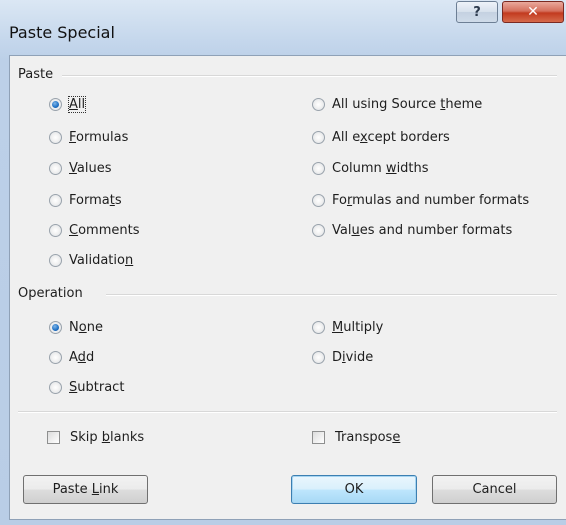 Image resolution: width=566 pixels, height=525 pixels. What do you see at coordinates (107, 437) in the screenshot?
I see `skip-blanks-label: Skip blanks` at bounding box center [107, 437].